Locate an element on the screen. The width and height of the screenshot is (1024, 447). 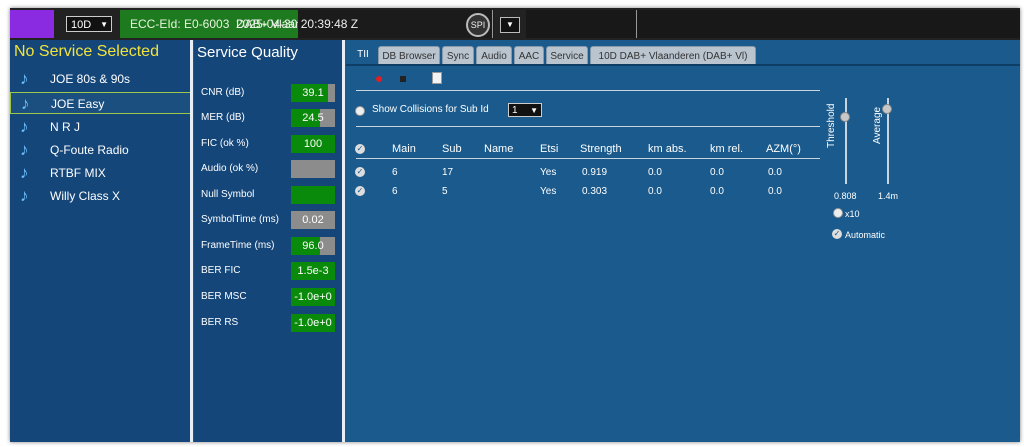
quality-value: 39.1 is located at coordinates (313, 93).